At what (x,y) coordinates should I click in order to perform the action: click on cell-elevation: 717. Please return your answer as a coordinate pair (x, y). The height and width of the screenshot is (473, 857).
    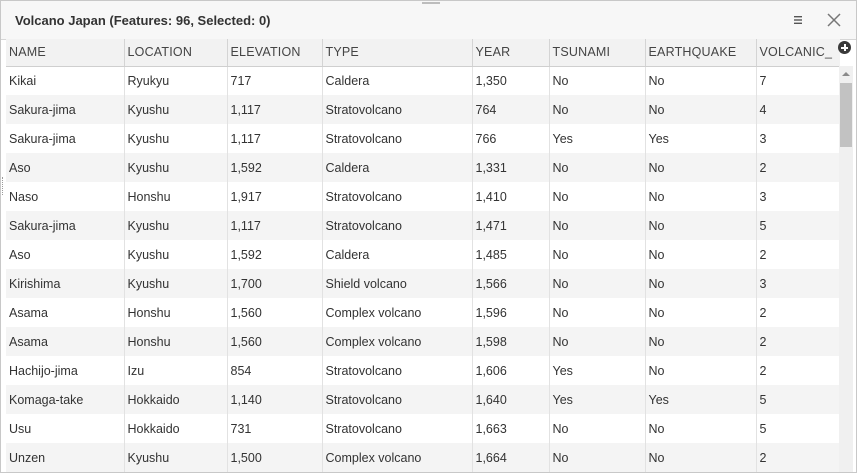
    Looking at the image, I should click on (275, 80).